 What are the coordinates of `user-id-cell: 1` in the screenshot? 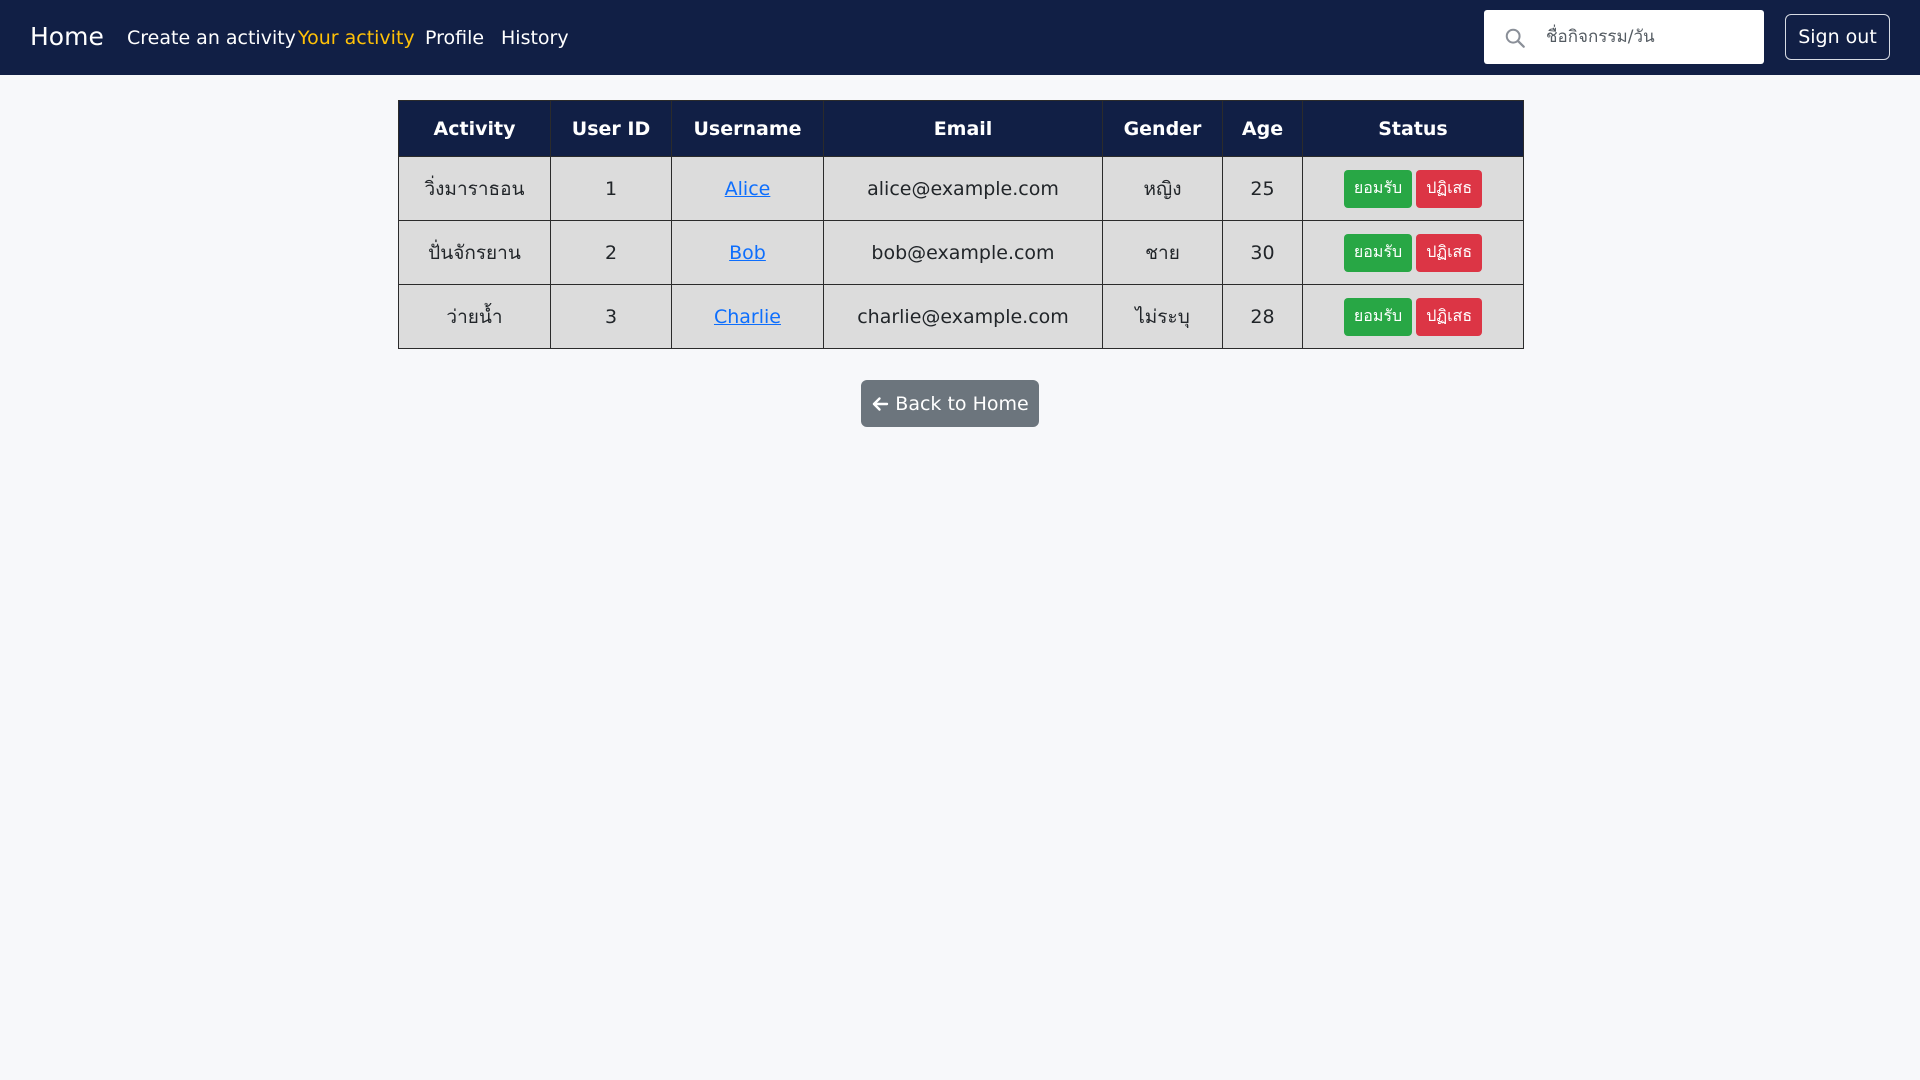 It's located at (611, 188).